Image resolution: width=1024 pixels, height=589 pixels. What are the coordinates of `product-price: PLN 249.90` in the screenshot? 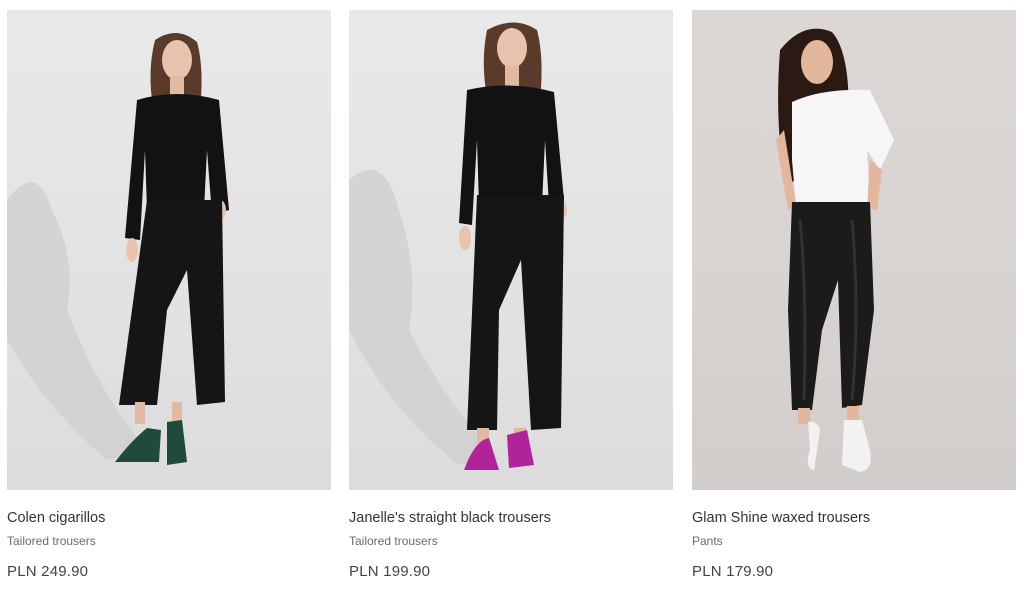 It's located at (48, 571).